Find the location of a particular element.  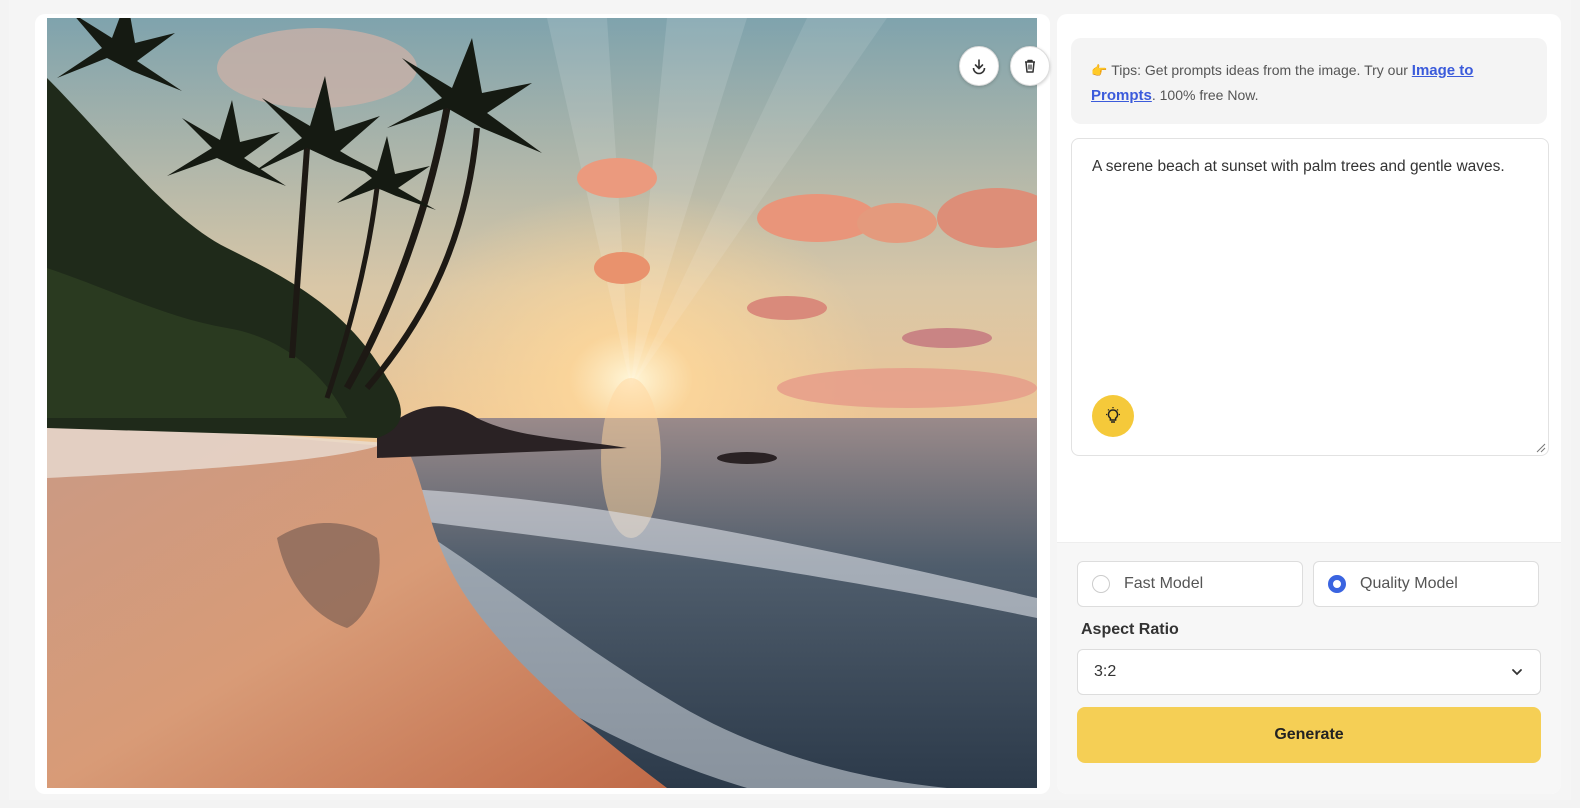

prompt-idea-button is located at coordinates (1113, 416).